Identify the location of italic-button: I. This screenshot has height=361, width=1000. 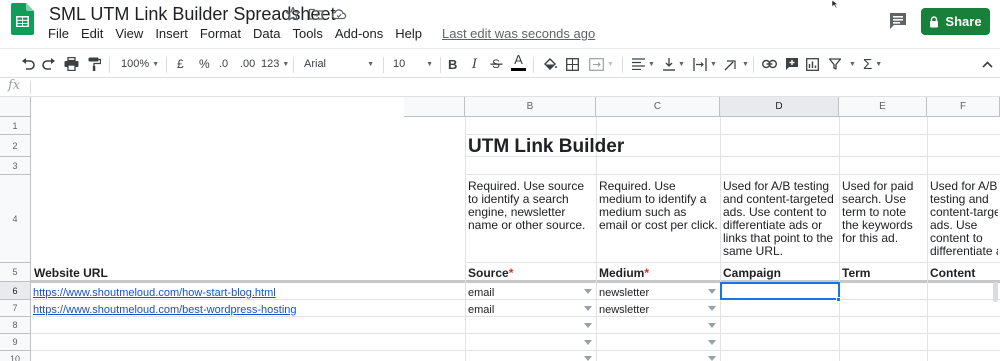
(474, 64).